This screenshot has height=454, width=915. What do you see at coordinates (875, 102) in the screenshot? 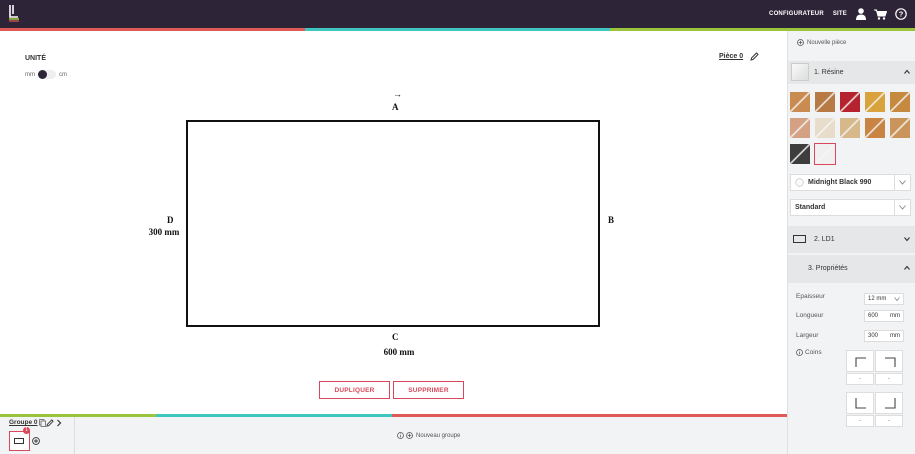
I see `material-swatch-wood-yellow` at bounding box center [875, 102].